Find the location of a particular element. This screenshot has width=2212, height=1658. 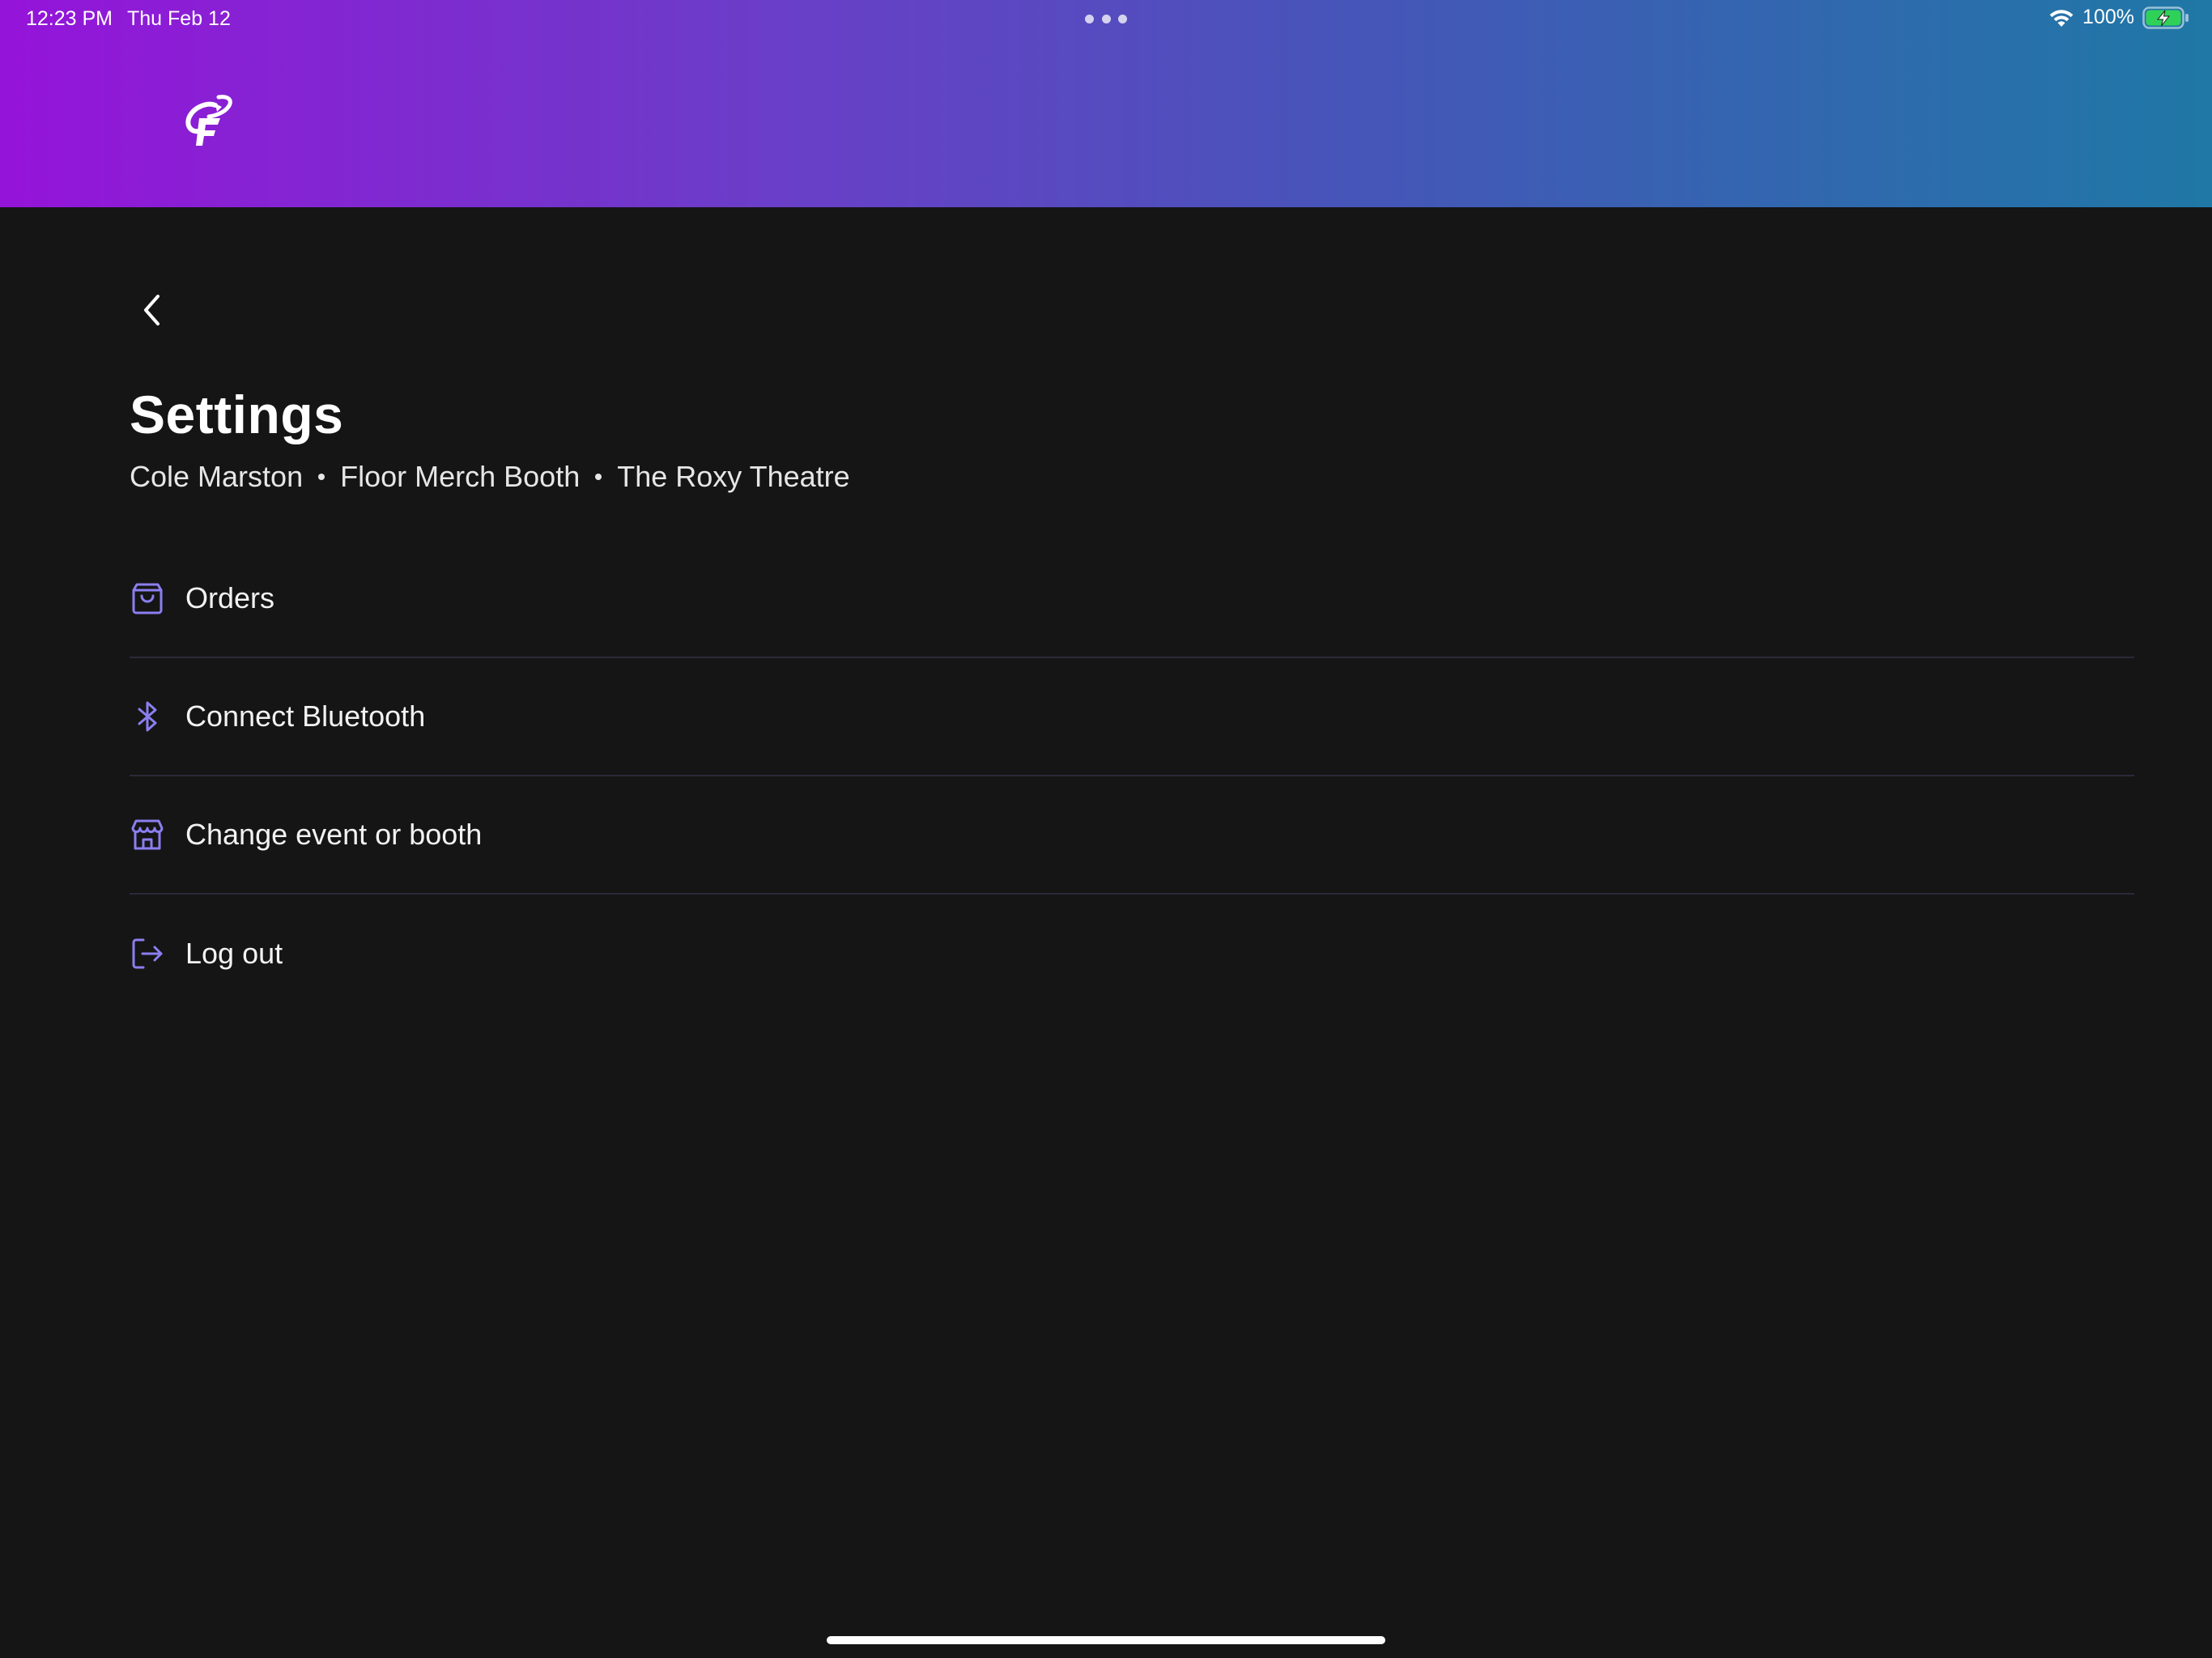

storefront-icon is located at coordinates (147, 834).